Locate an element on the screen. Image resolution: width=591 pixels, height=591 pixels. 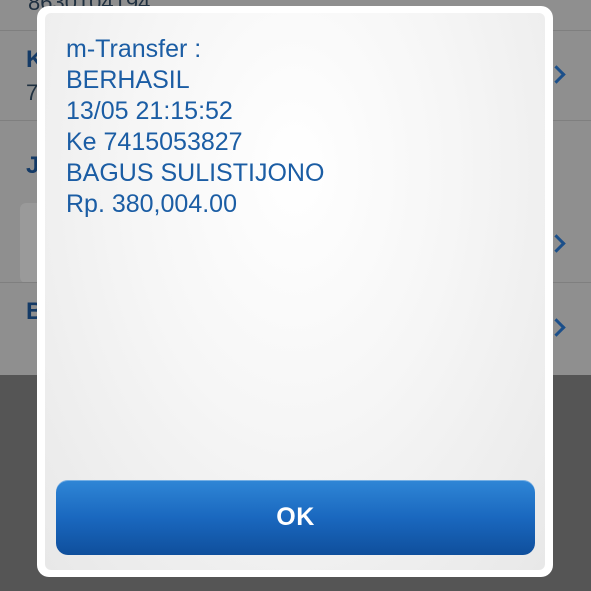
message-recipient-name: BAGUS SULISTIJONO is located at coordinates (195, 173).